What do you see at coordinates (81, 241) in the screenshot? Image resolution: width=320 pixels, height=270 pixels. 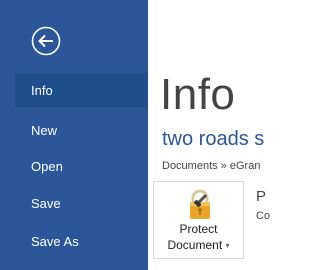 I see `sidebar-item-save-as: Save As` at bounding box center [81, 241].